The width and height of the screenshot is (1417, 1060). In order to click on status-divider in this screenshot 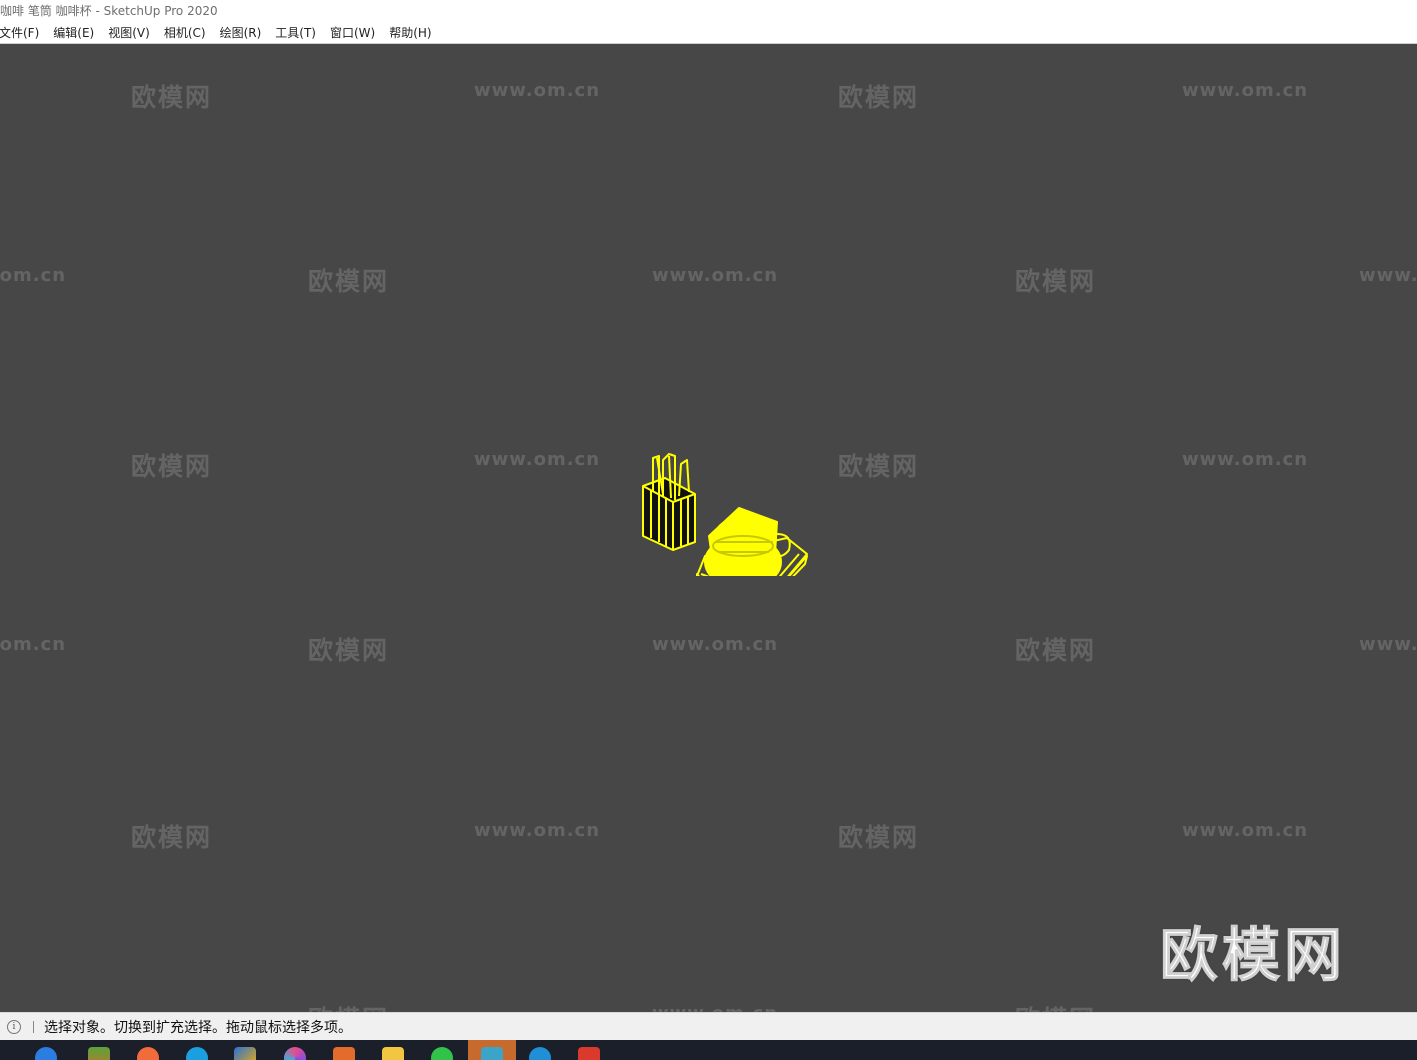, I will do `click(33, 1027)`.